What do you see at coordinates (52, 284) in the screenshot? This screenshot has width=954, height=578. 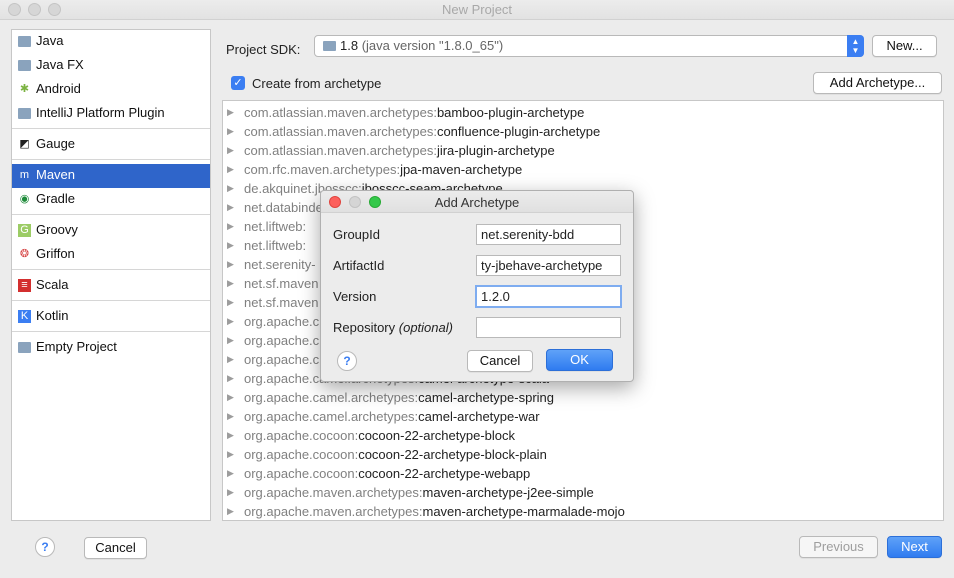 I see `project-type-label: Scala` at bounding box center [52, 284].